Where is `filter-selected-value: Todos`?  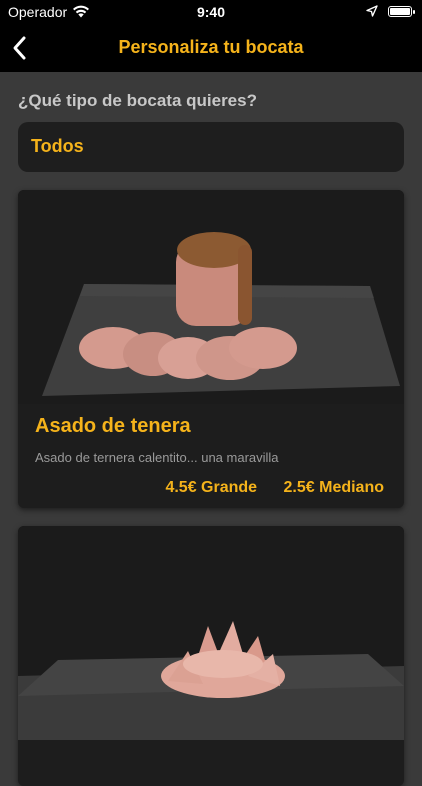
filter-selected-value: Todos is located at coordinates (57, 146).